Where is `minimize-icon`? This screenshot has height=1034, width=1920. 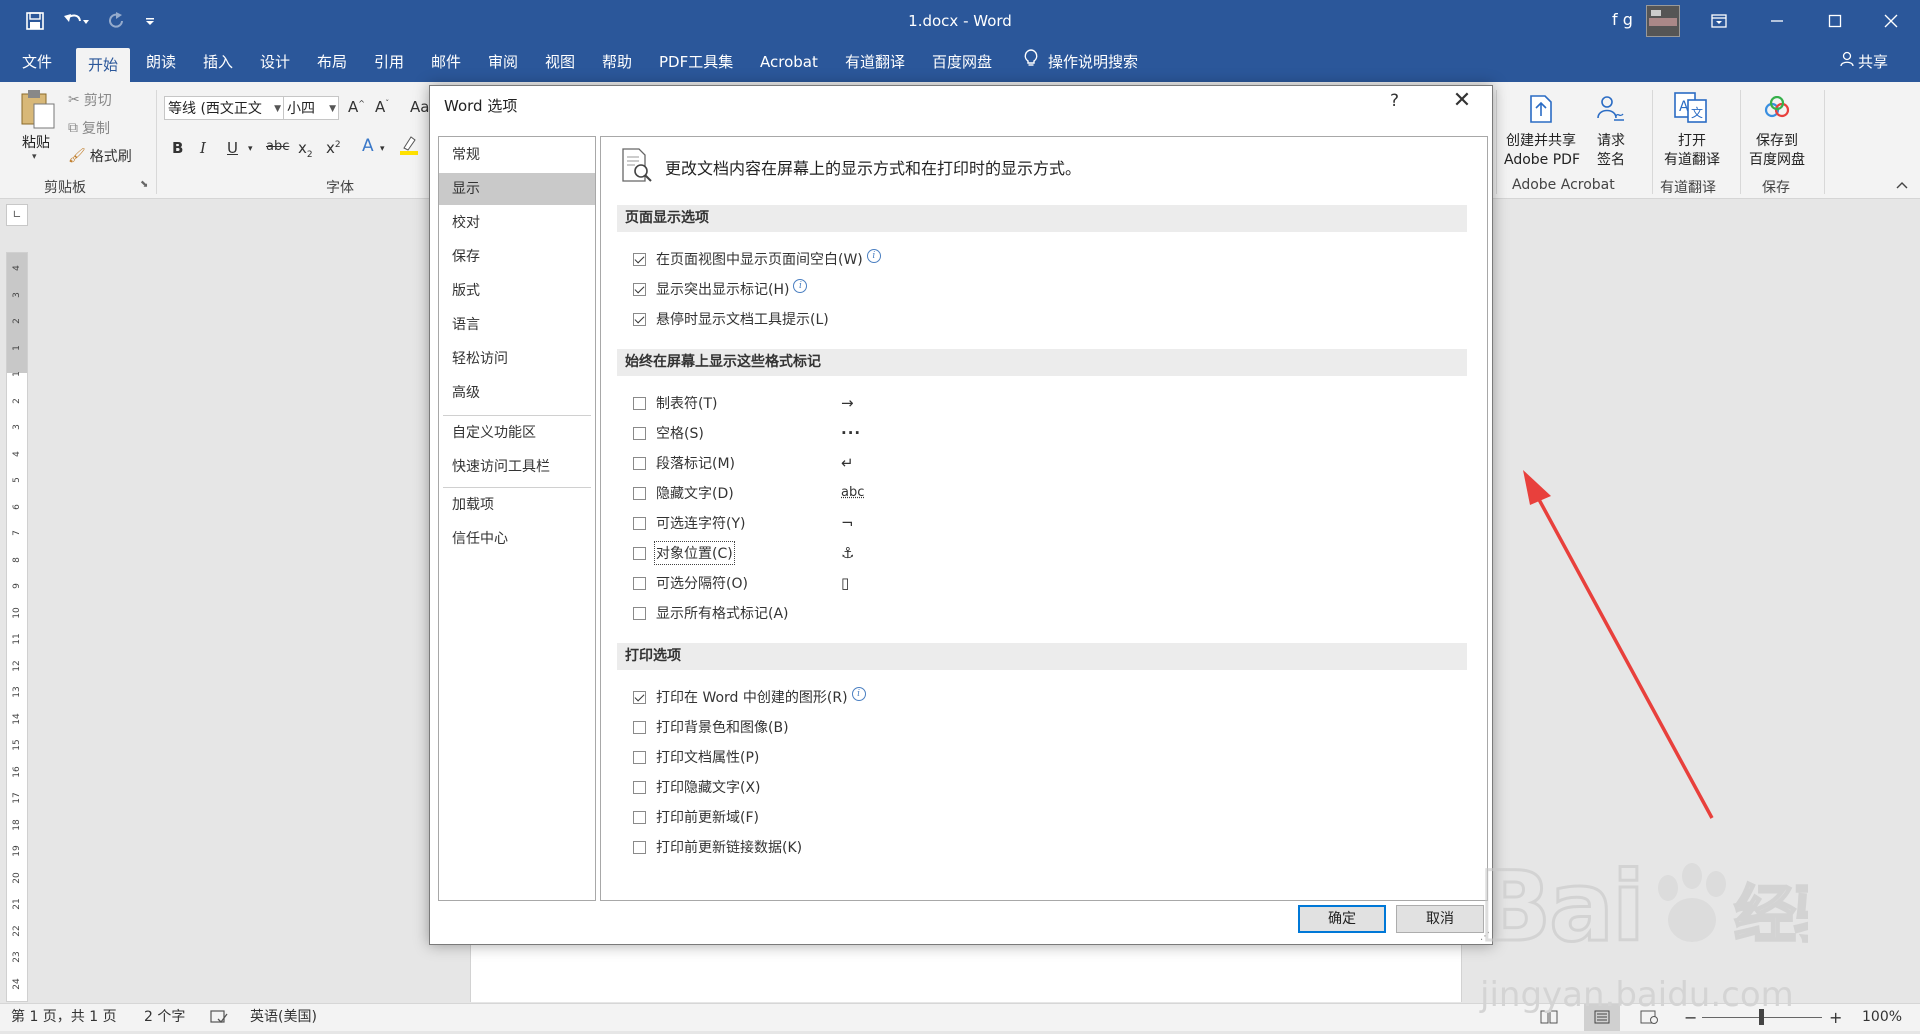 minimize-icon is located at coordinates (1777, 21).